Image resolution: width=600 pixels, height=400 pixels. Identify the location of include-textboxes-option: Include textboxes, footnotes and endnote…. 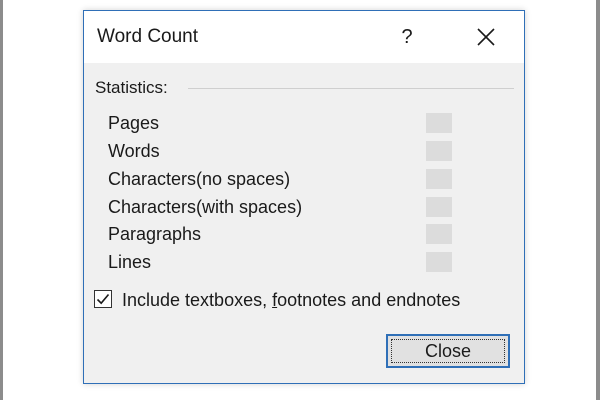
(304, 300).